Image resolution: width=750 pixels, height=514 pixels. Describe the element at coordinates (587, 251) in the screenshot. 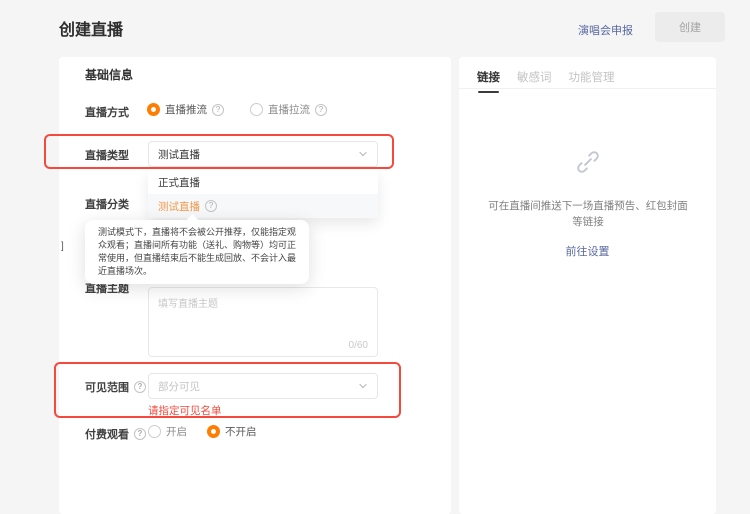

I see `go-to-settings-link: 前往设置` at that location.